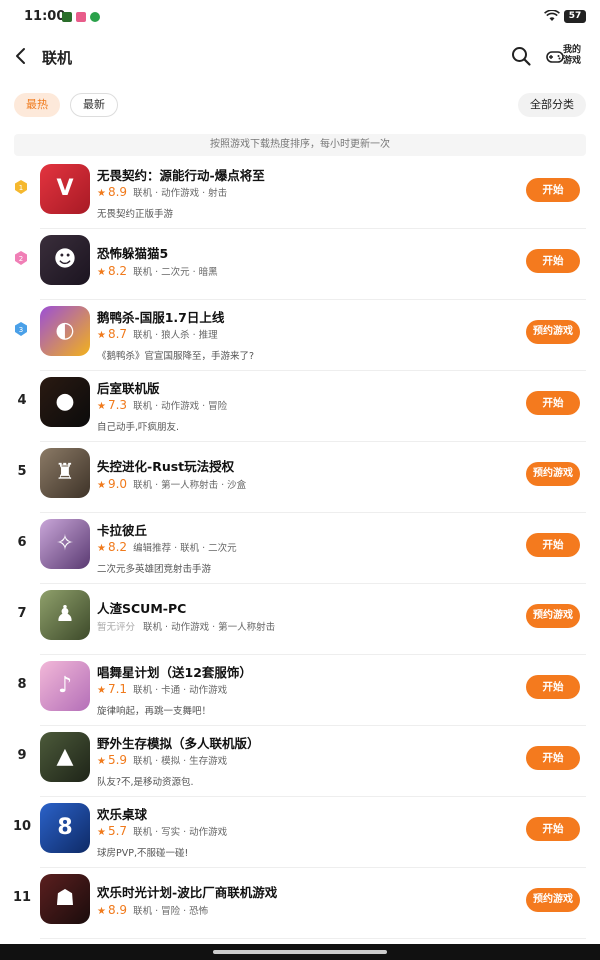 This screenshot has height=960, width=600. What do you see at coordinates (154, 711) in the screenshot?
I see `game-description: 旋律响起，再跳一支舞吧！` at bounding box center [154, 711].